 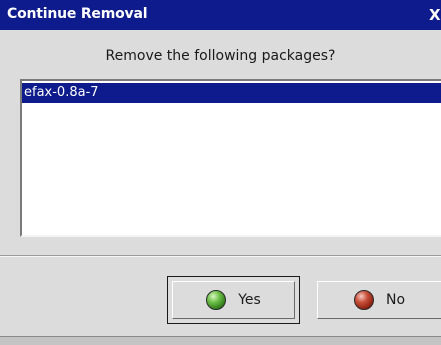 What do you see at coordinates (220, 340) in the screenshot?
I see `window-bottom-edge` at bounding box center [220, 340].